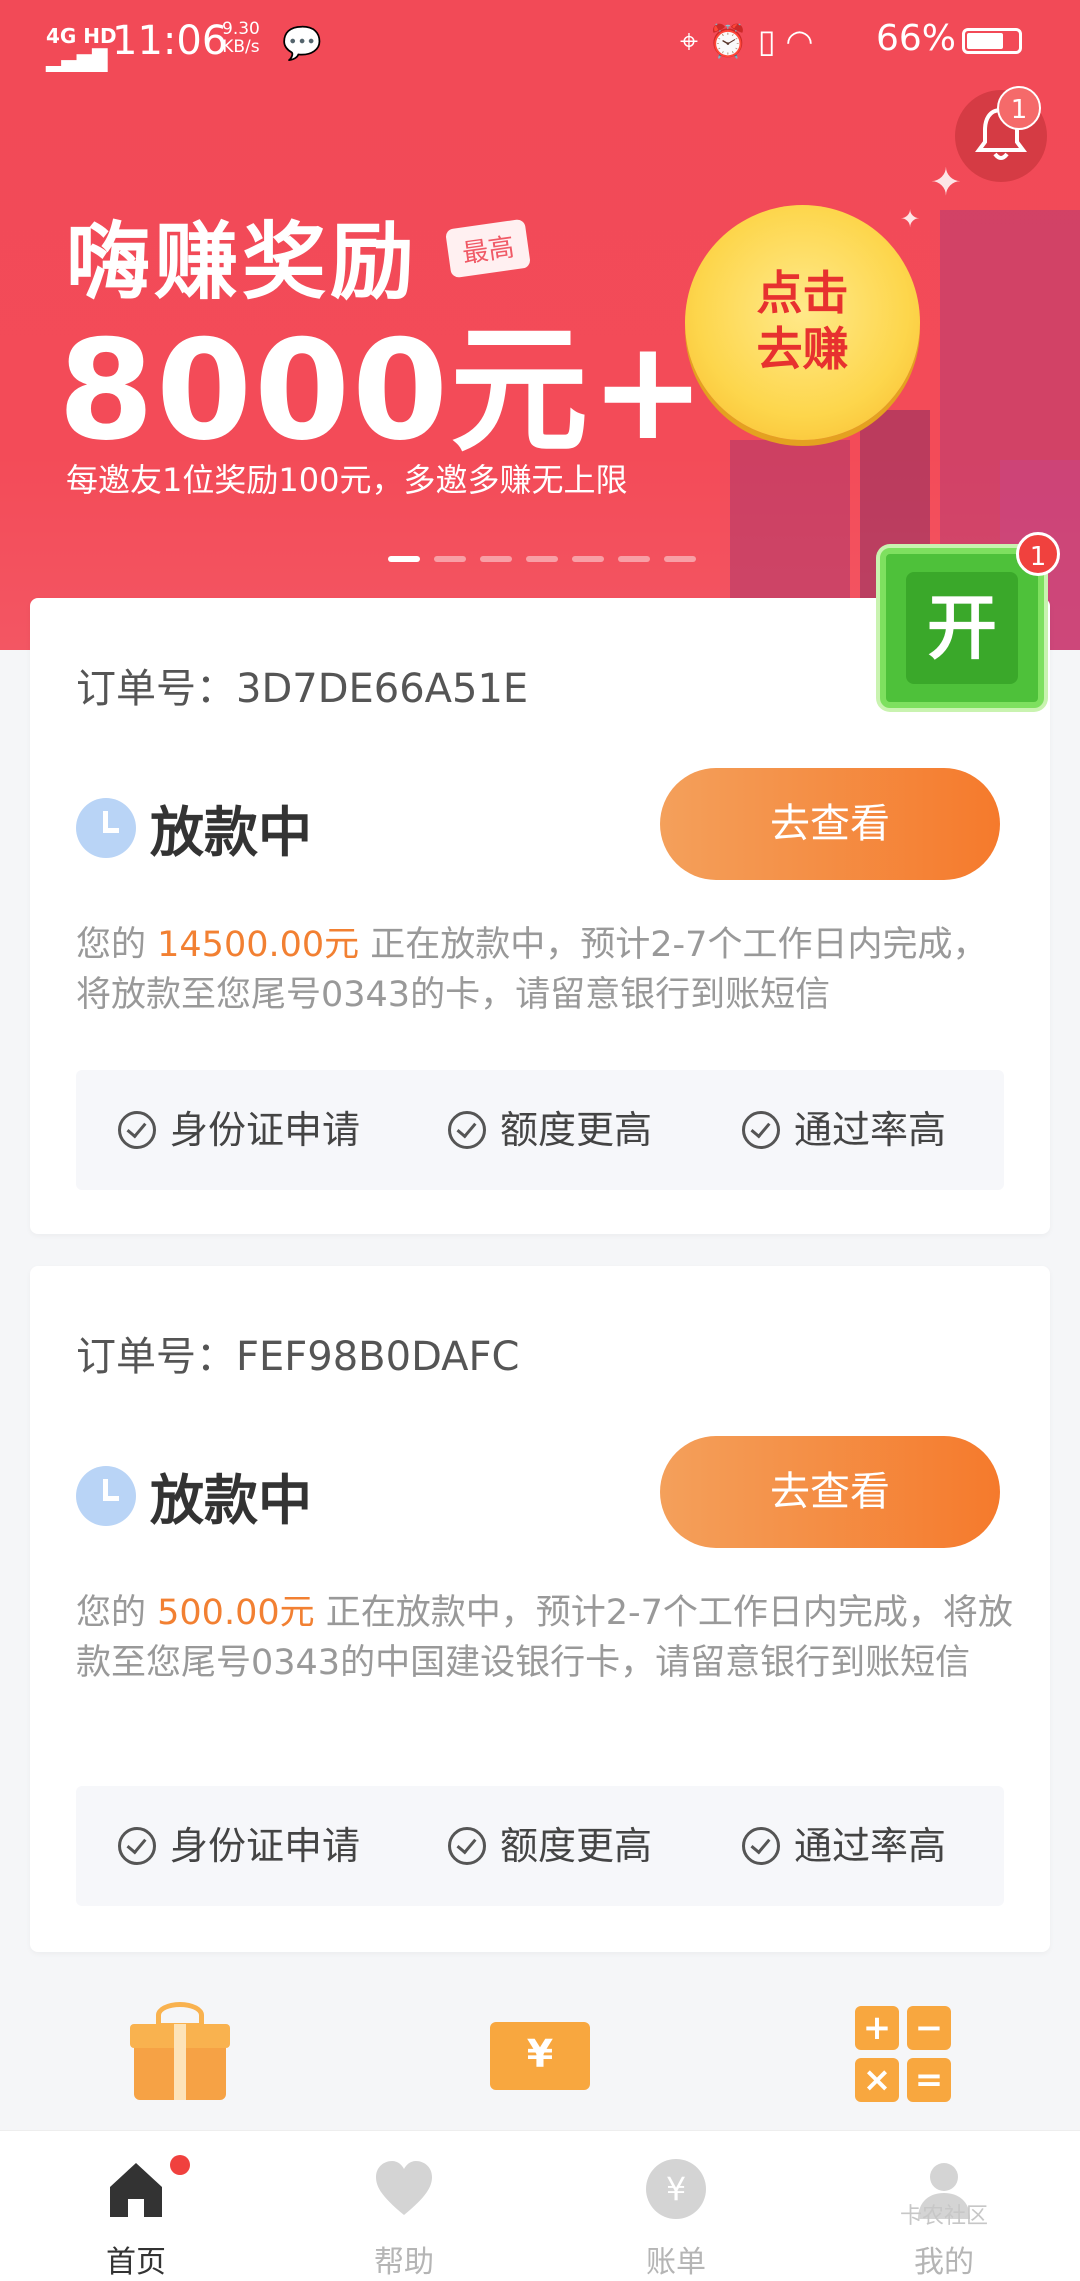 The width and height of the screenshot is (1080, 2281). Describe the element at coordinates (944, 2262) in the screenshot. I see `tab-label: 我的` at that location.